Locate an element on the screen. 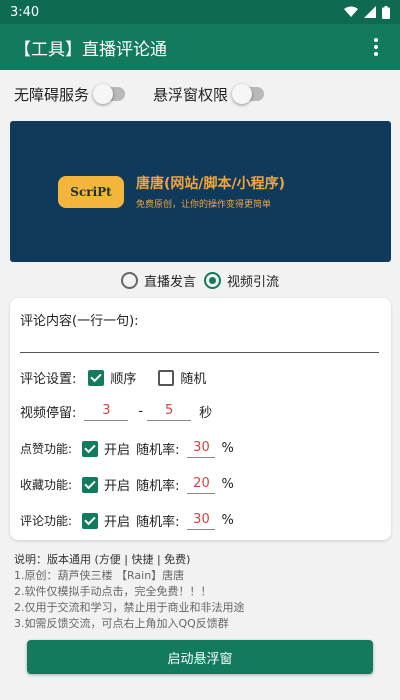  sequential-label: 顺序 is located at coordinates (123, 379).